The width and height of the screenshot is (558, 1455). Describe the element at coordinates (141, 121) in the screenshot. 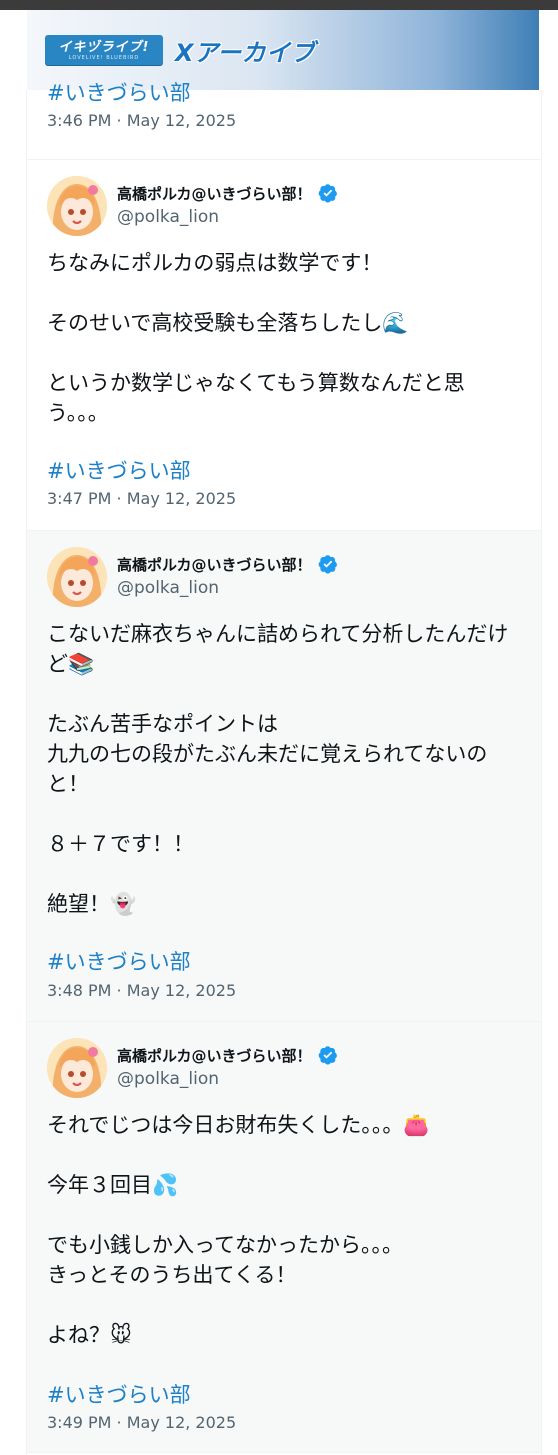

I see `tweet-timestamp: 3:46 PM · May 12, 2025` at that location.